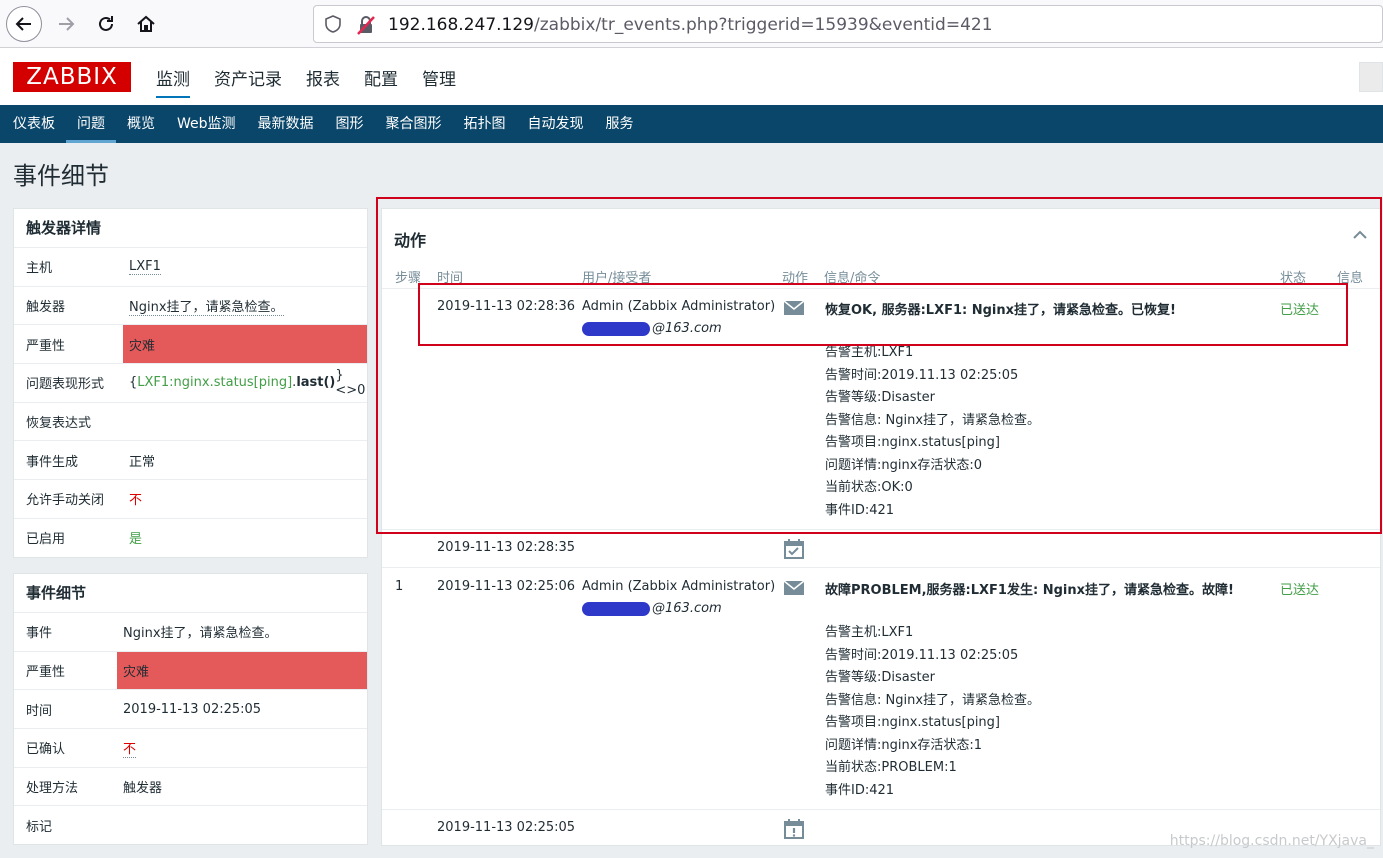 This screenshot has width=1383, height=858. Describe the element at coordinates (39, 269) in the screenshot. I see `row-label: 主机` at that location.